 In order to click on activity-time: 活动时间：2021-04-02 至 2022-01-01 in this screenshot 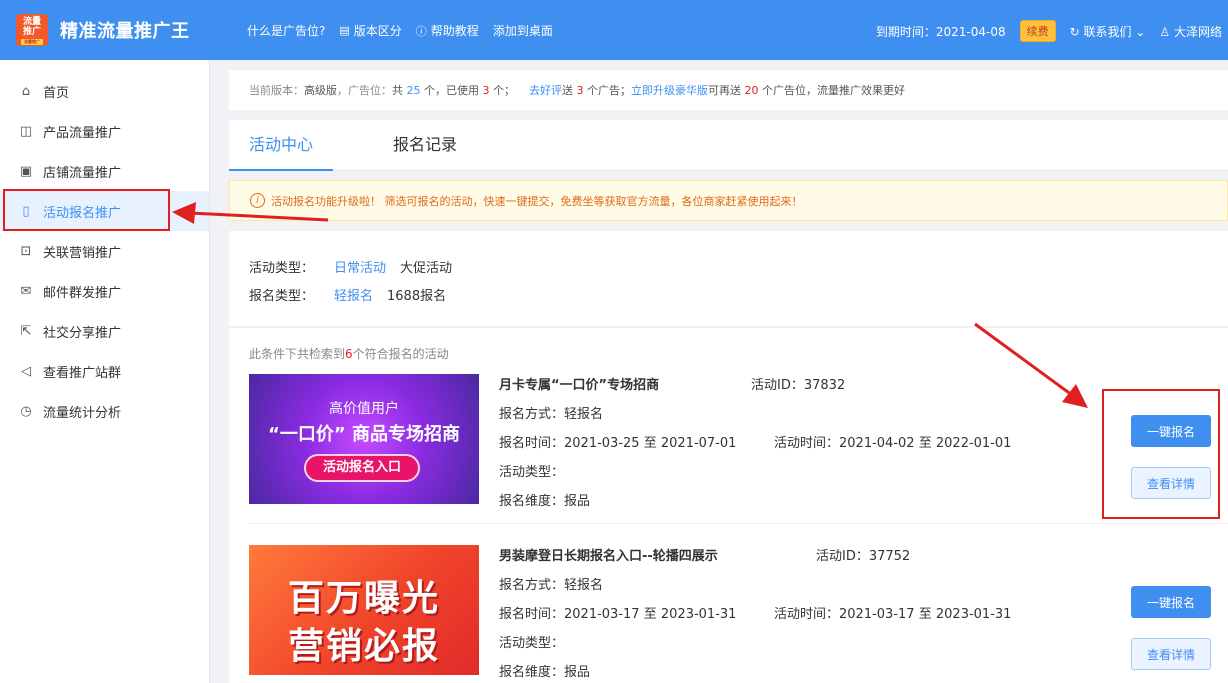, I will do `click(892, 441)`.